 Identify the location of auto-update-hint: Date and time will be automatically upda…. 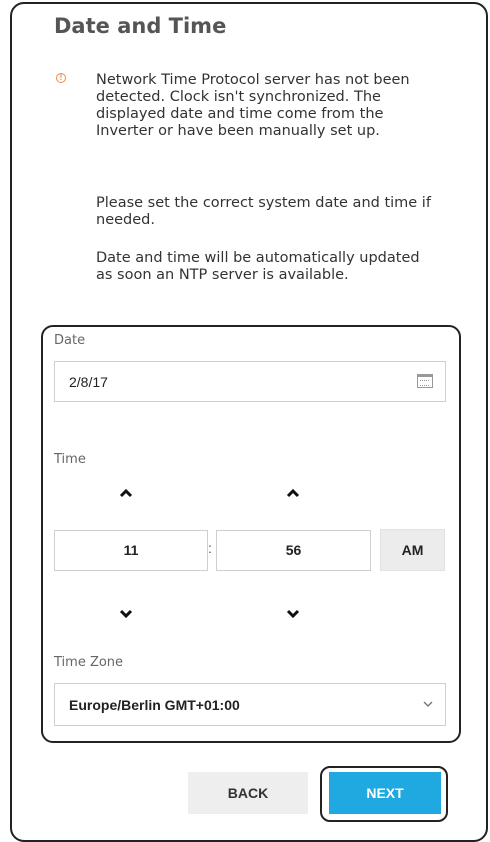
(258, 266).